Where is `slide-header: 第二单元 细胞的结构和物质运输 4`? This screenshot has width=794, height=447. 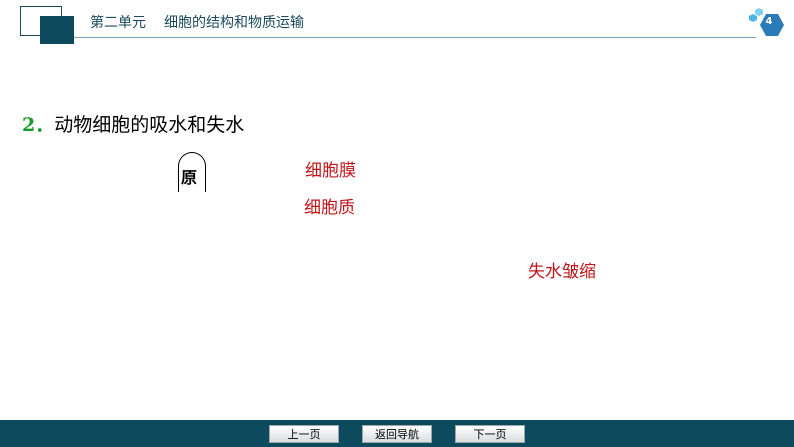 slide-header: 第二单元 细胞的结构和物质运输 4 is located at coordinates (397, 23).